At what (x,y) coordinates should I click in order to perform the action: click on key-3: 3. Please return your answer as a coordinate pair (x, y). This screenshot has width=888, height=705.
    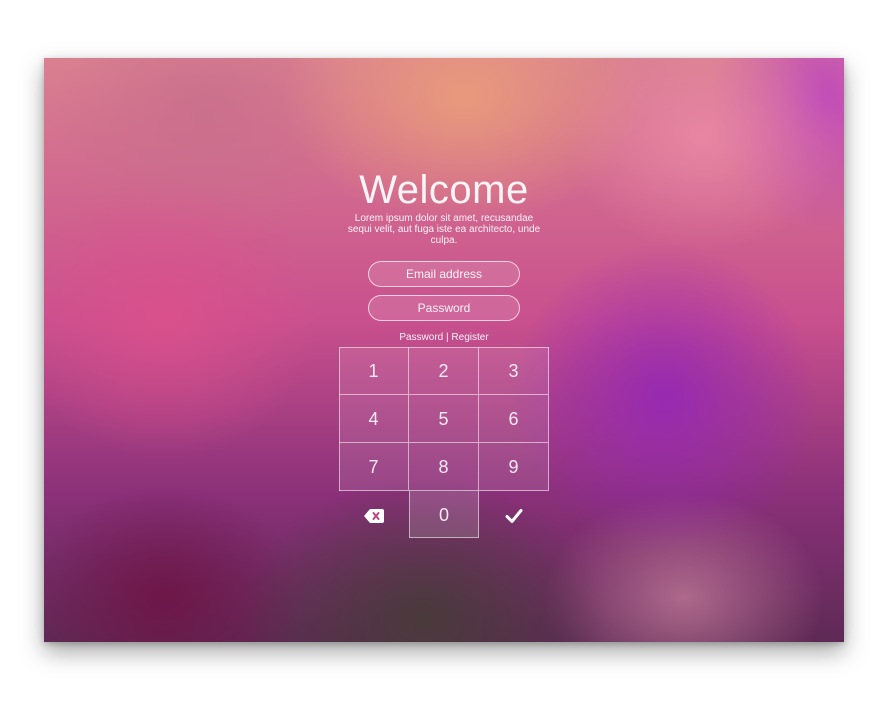
    Looking at the image, I should click on (514, 371).